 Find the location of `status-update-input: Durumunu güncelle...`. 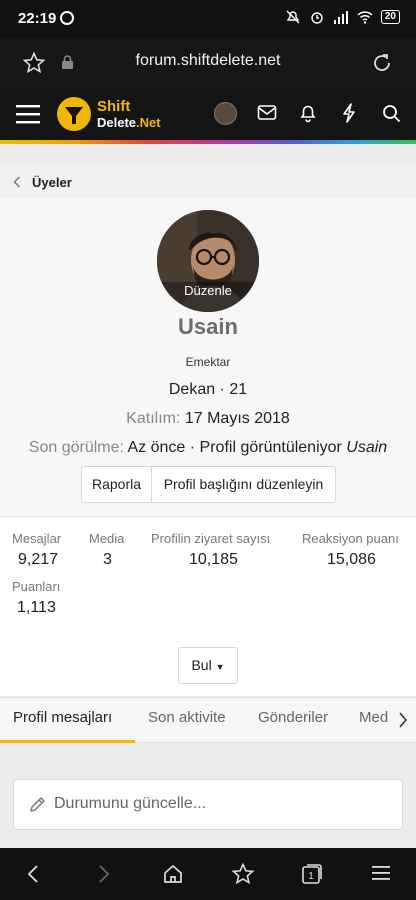

status-update-input: Durumunu güncelle... is located at coordinates (208, 804).